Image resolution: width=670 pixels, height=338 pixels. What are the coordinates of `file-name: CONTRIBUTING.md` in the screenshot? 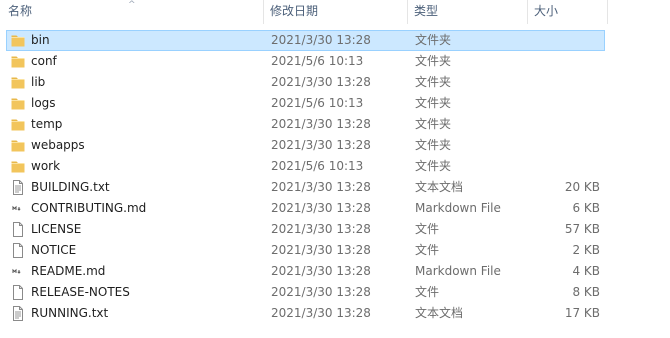 It's located at (89, 208).